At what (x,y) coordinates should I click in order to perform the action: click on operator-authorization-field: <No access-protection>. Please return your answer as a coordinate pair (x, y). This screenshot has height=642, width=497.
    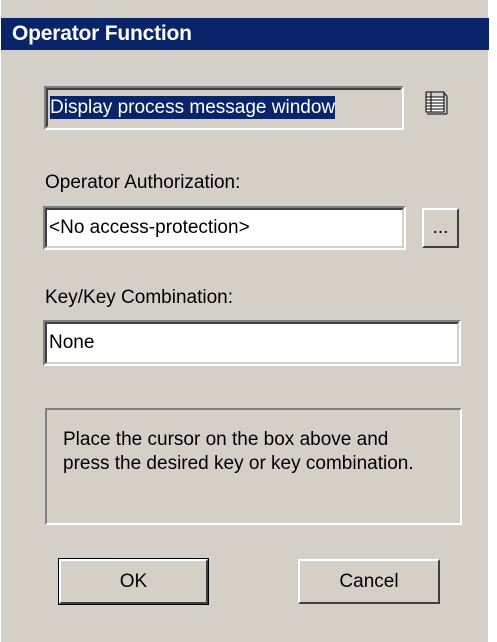
    Looking at the image, I should click on (224, 228).